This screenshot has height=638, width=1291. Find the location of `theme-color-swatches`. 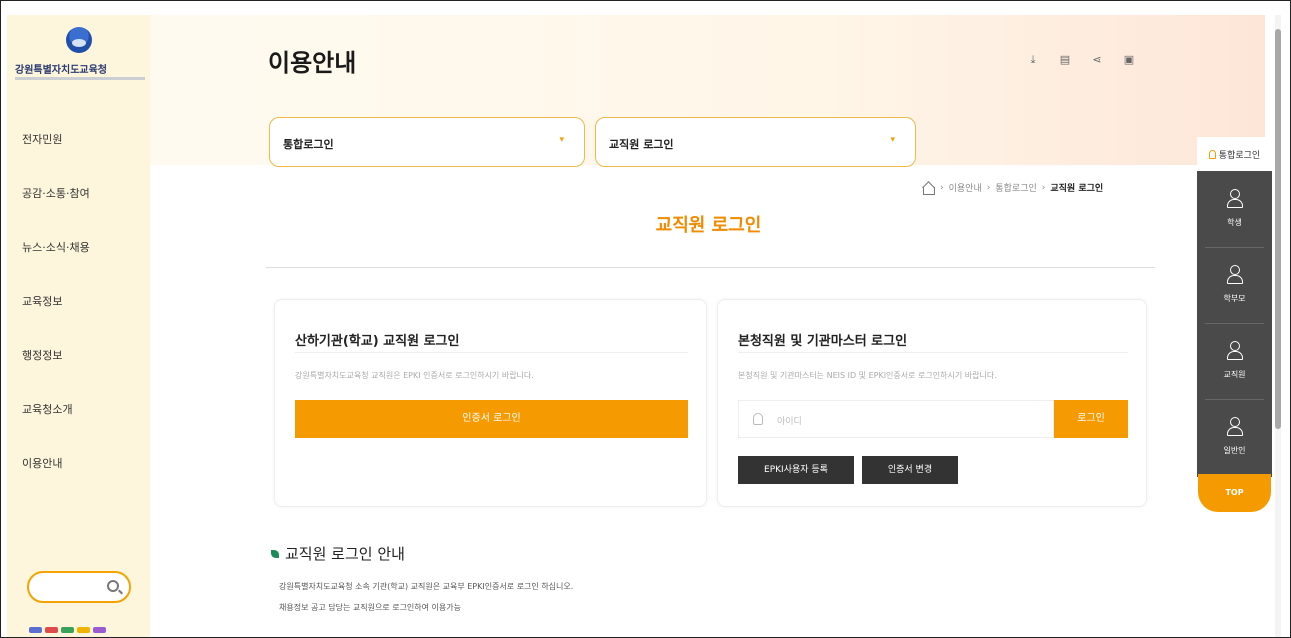

theme-color-swatches is located at coordinates (67, 630).